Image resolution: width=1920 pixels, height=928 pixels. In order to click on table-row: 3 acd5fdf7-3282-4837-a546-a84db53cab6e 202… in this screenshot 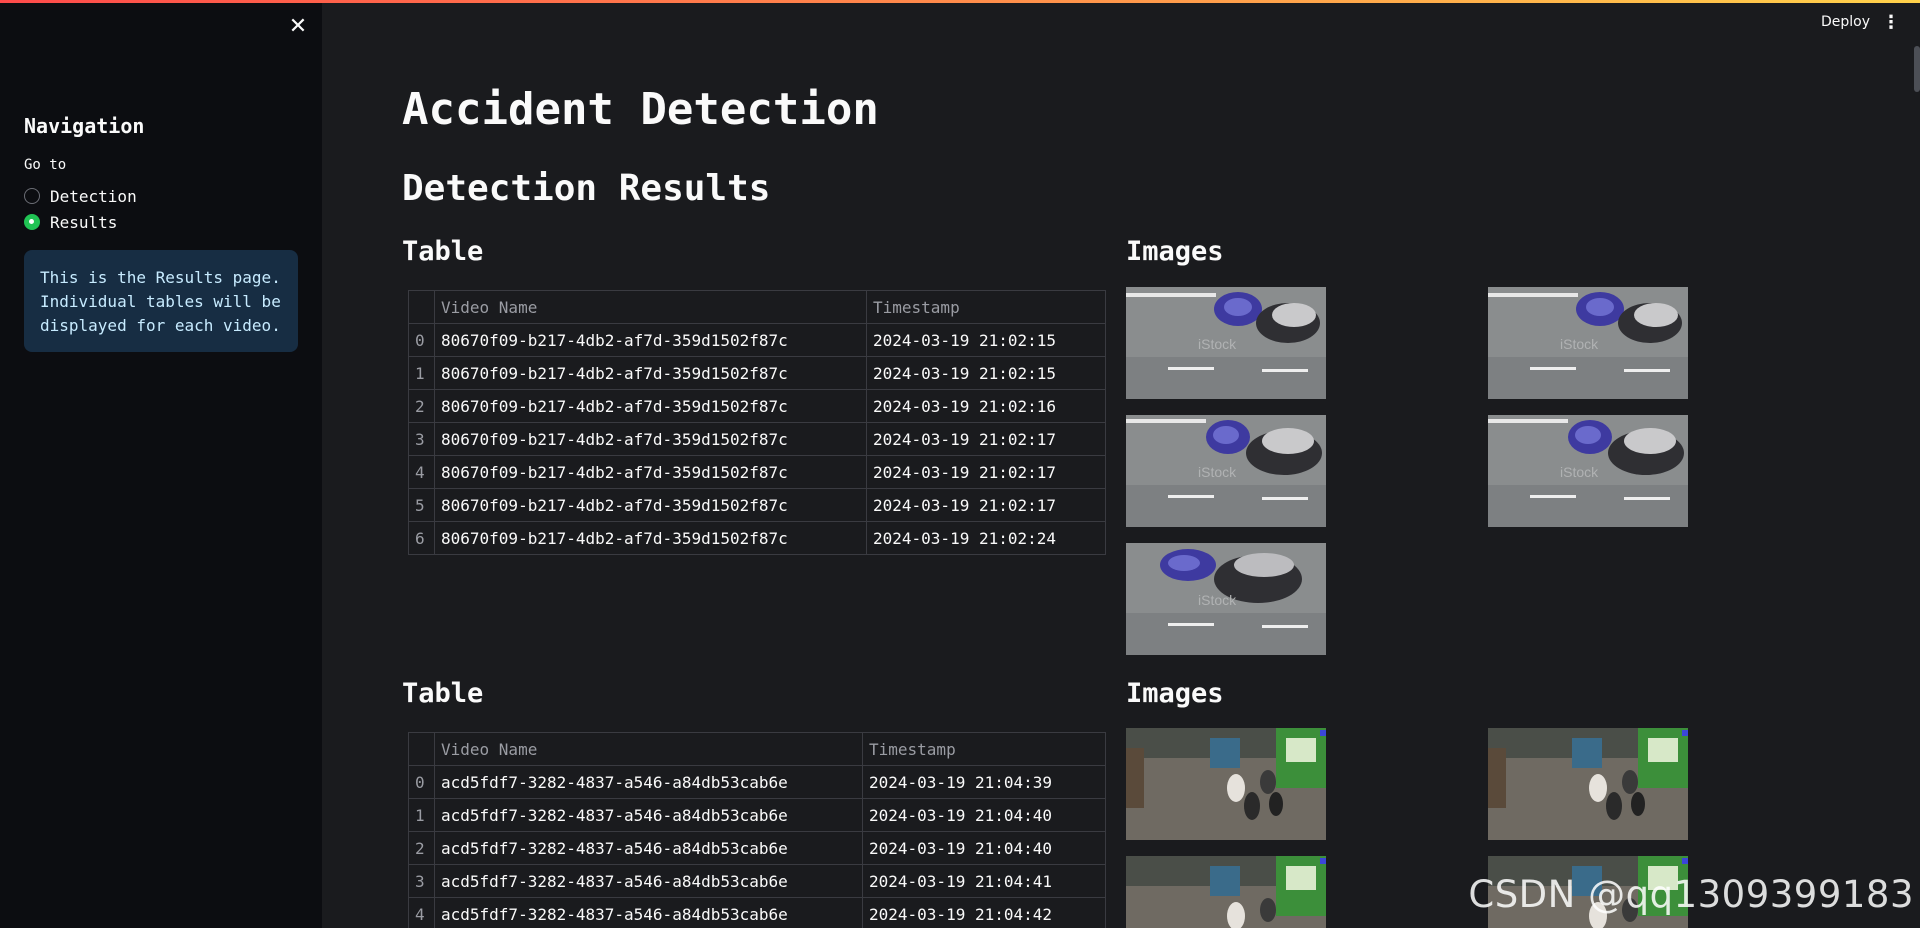, I will do `click(757, 881)`.